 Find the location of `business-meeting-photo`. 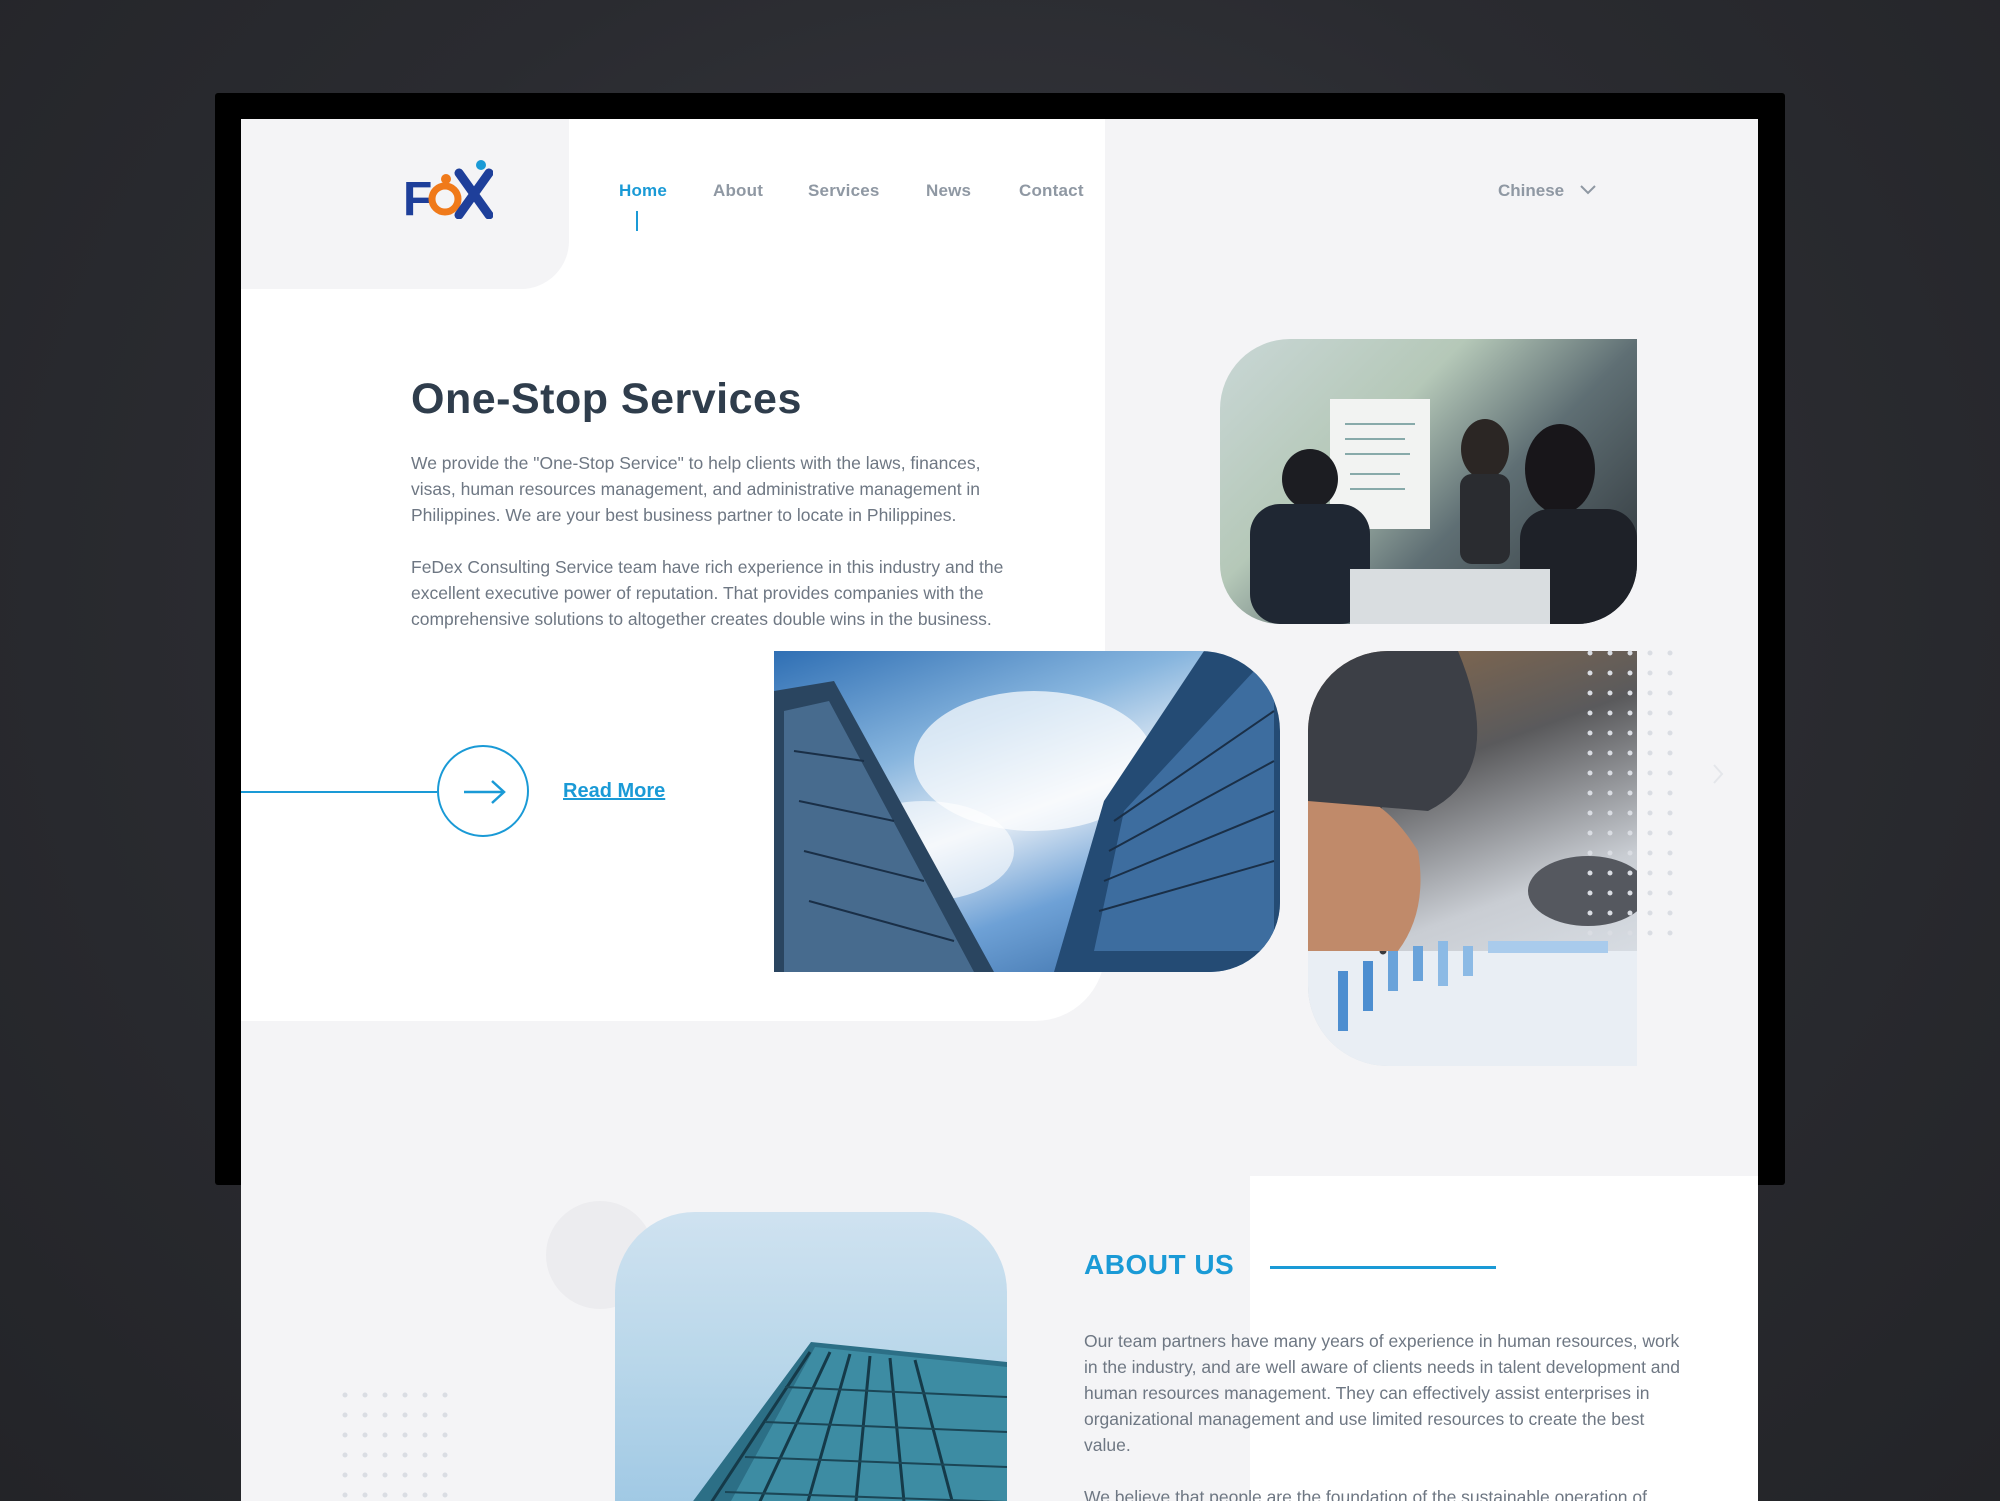

business-meeting-photo is located at coordinates (1428, 481).